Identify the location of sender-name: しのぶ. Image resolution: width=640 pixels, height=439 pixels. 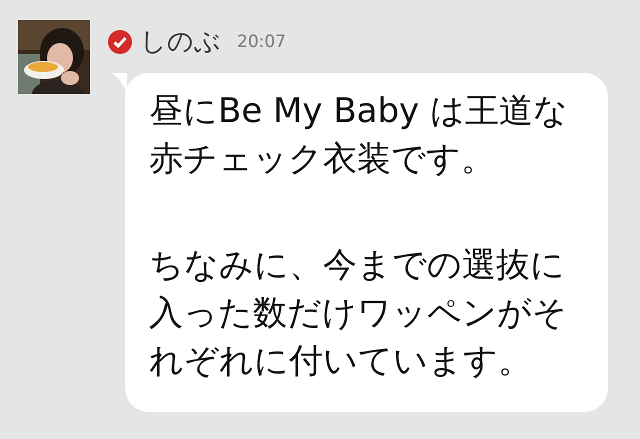
(180, 42).